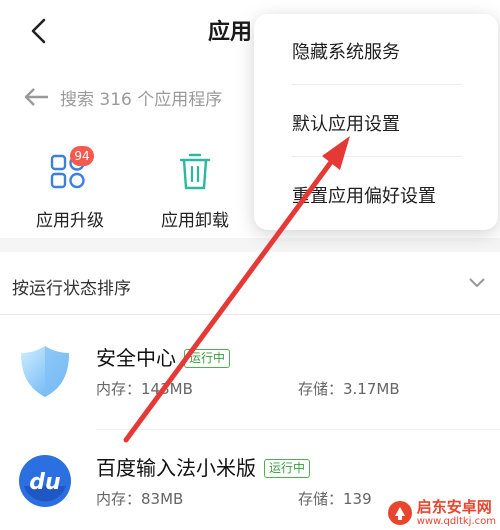  Describe the element at coordinates (349, 389) in the screenshot. I see `storage-value: 存储：3.17MB` at that location.